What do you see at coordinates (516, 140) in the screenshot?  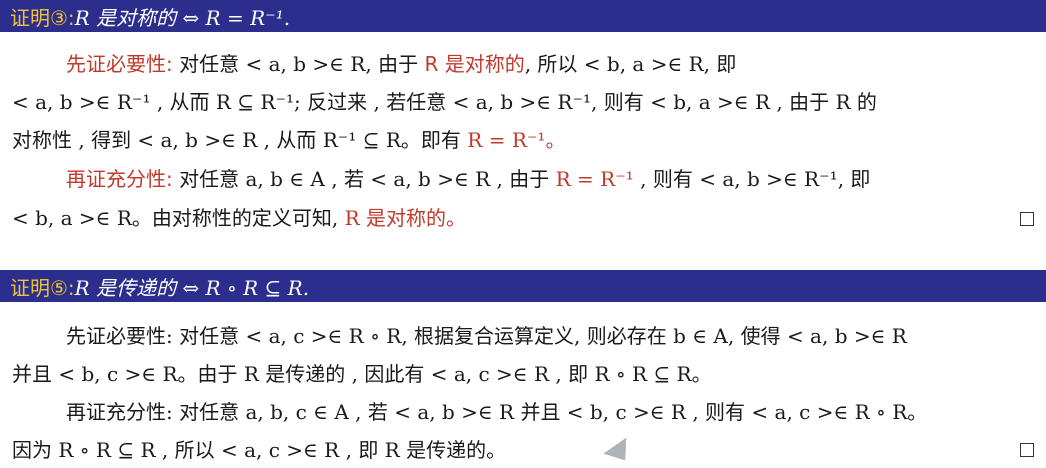 I see `proof3-line3-highlight: R = R⁻¹。` at bounding box center [516, 140].